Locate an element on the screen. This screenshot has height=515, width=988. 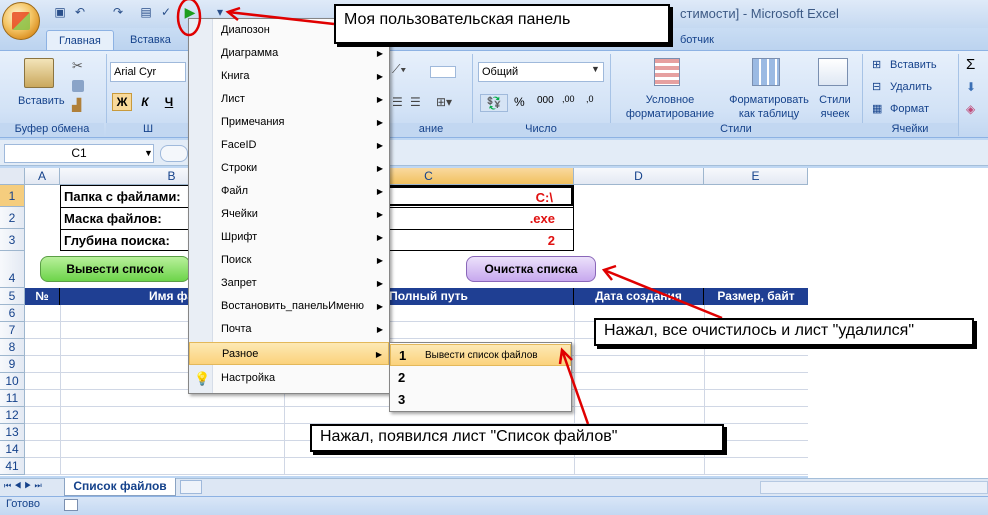
callout-list: Нажал, появился лист "Список файлов" is located at coordinates (517, 438).